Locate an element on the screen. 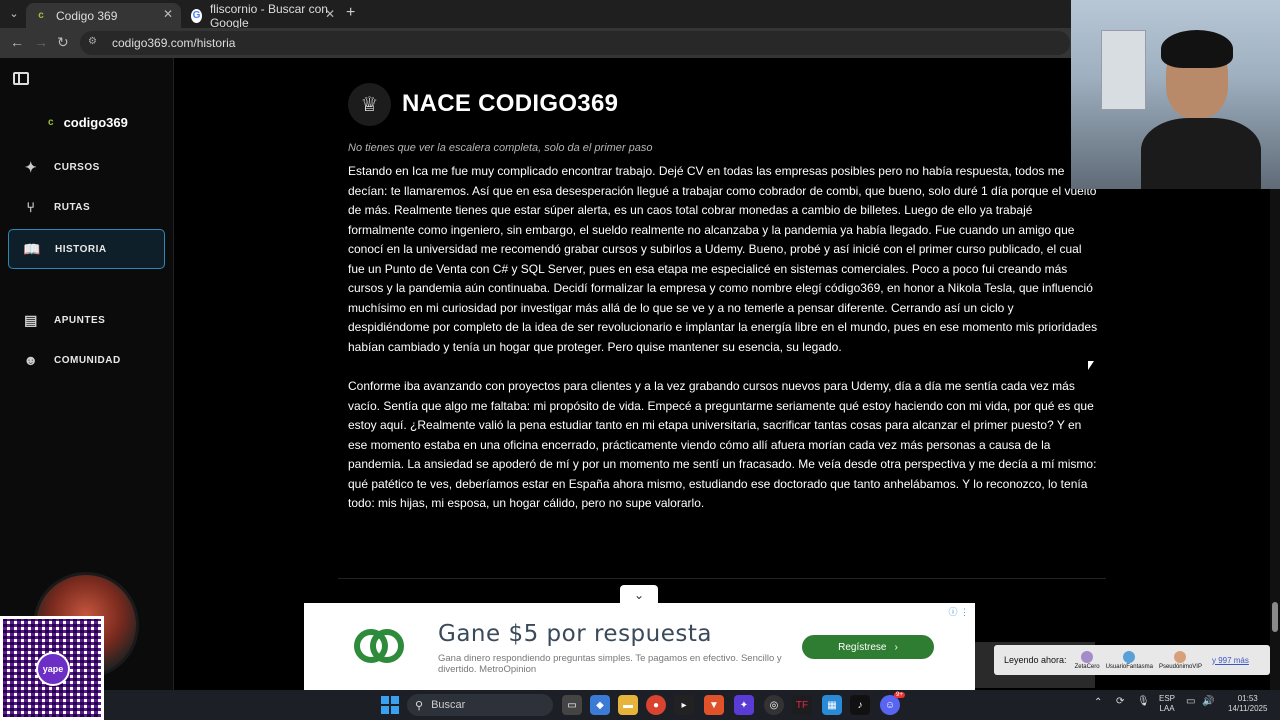  sidebar-item-historia: 📖 HISTORIA is located at coordinates (86, 249).